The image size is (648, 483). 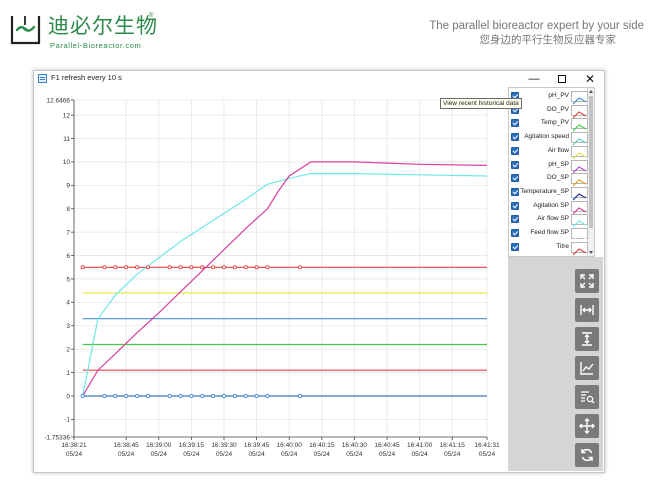 I want to click on maximize-button, so click(x=562, y=79).